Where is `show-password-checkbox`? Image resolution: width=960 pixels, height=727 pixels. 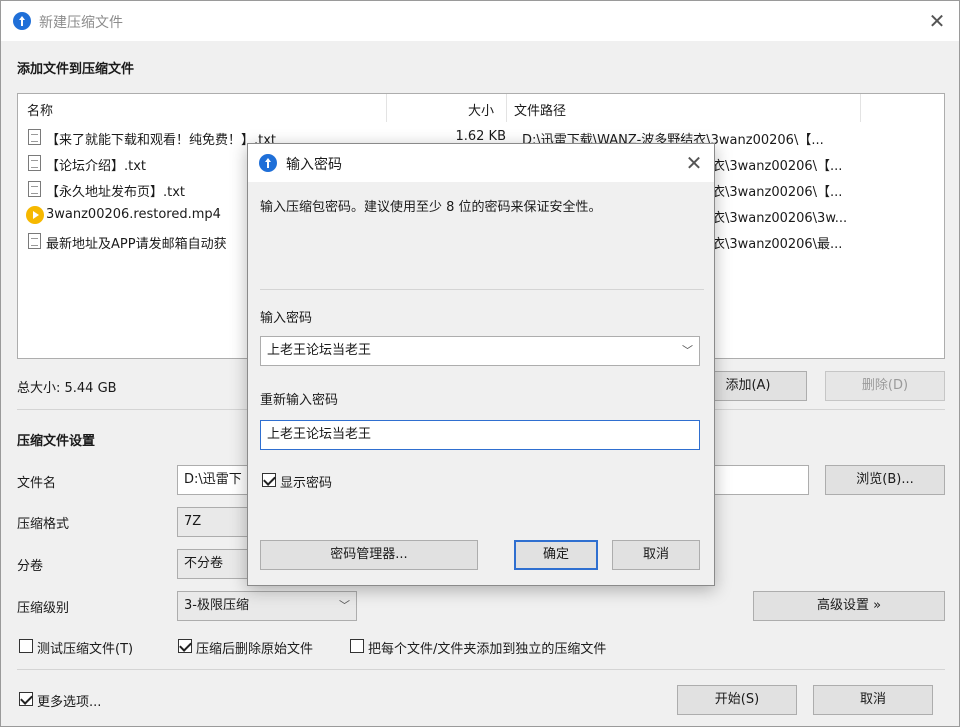
show-password-checkbox is located at coordinates (269, 480).